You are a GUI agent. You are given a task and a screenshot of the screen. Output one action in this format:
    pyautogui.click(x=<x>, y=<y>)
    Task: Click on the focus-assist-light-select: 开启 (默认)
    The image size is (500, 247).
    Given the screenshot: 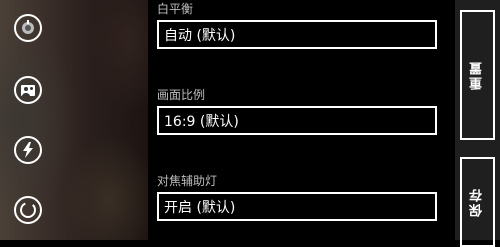 What is the action you would take?
    pyautogui.click(x=297, y=206)
    